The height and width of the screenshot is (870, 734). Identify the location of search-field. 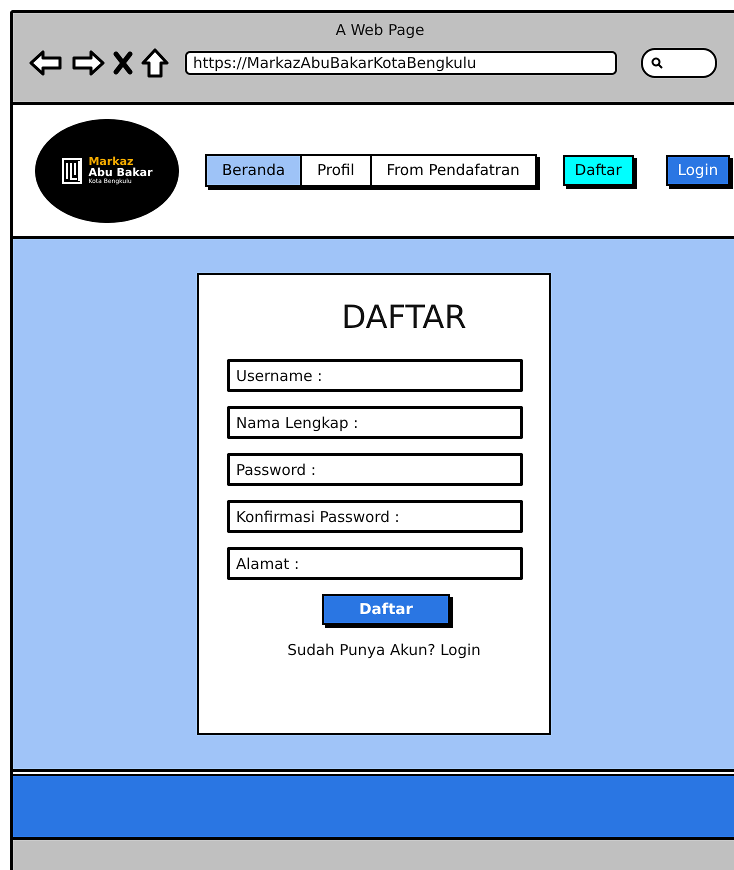
(679, 63).